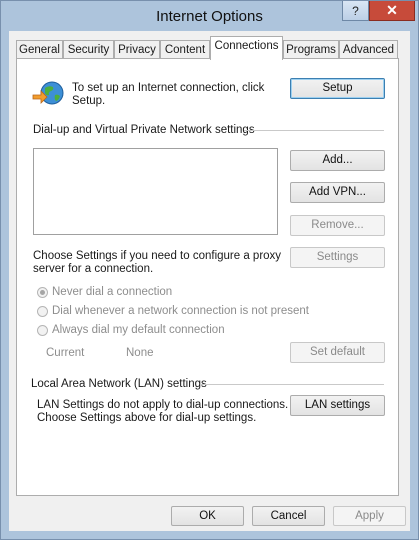 This screenshot has height=540, width=419. I want to click on lan-settings-button: LAN settings, so click(337, 405).